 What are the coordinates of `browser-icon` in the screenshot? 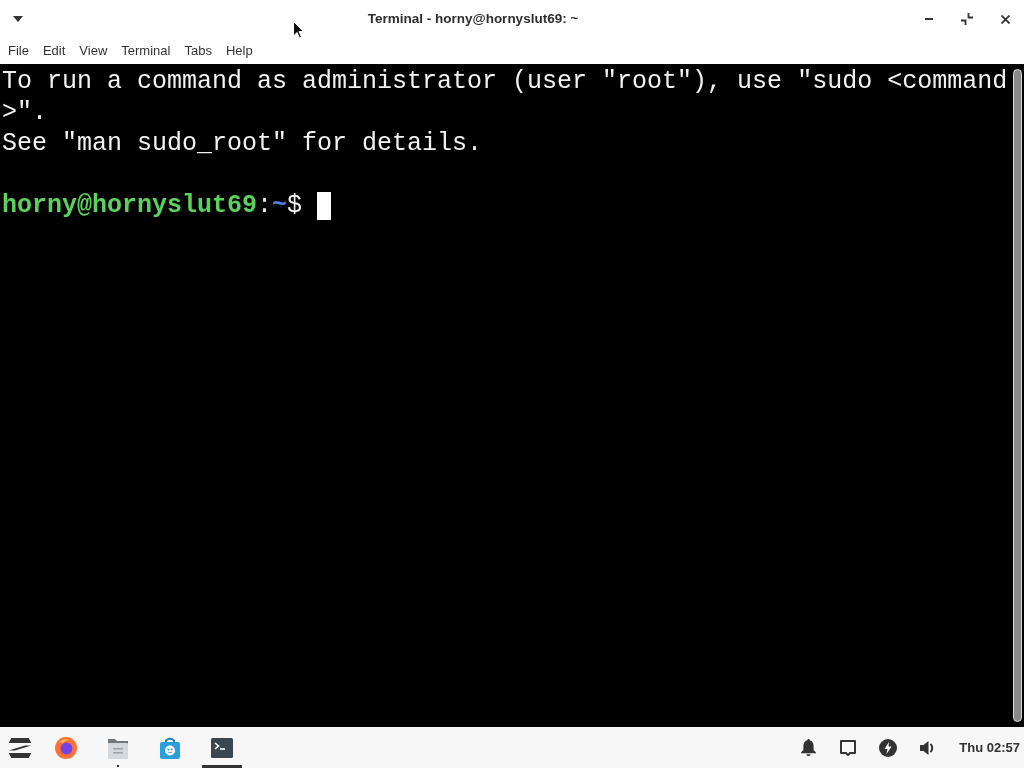 It's located at (66, 747).